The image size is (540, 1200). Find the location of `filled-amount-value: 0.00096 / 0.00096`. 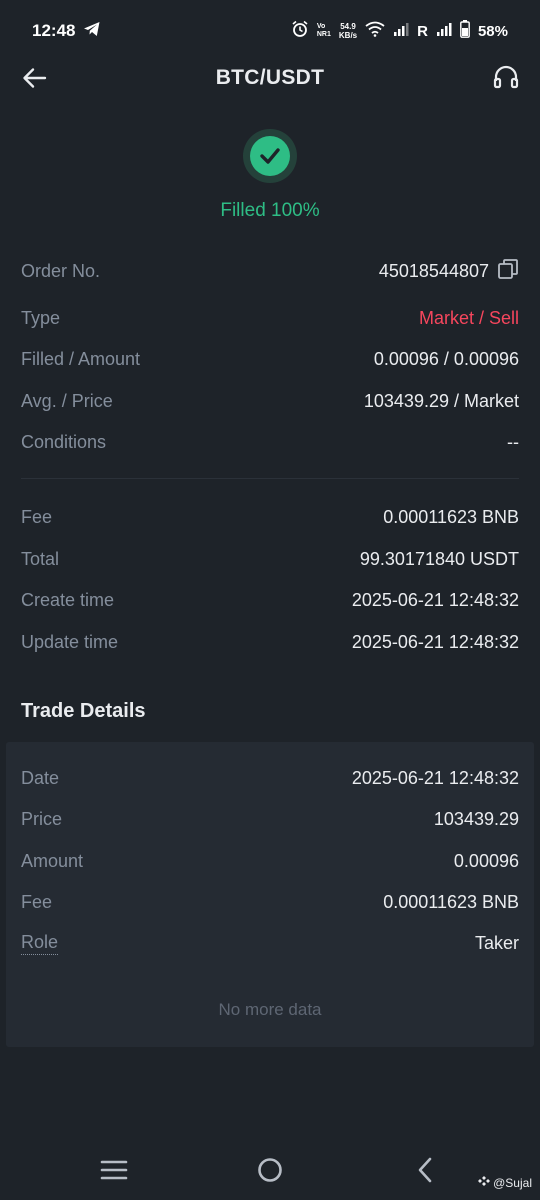

filled-amount-value: 0.00096 / 0.00096 is located at coordinates (446, 358).